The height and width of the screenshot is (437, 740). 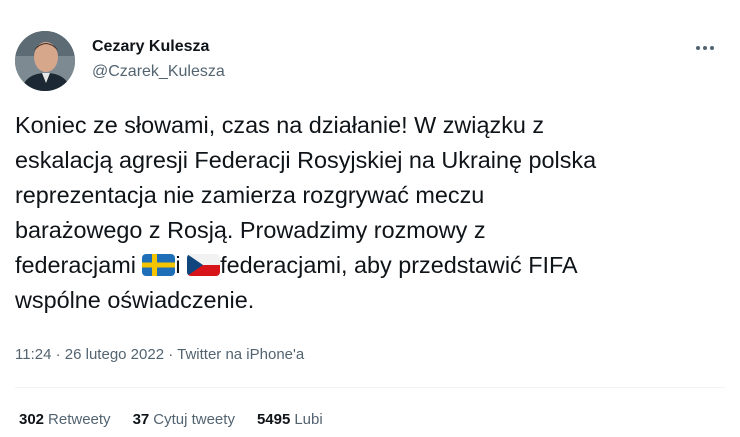 I want to click on quotes-stat: 37 Cytuj tweety, so click(x=184, y=419).